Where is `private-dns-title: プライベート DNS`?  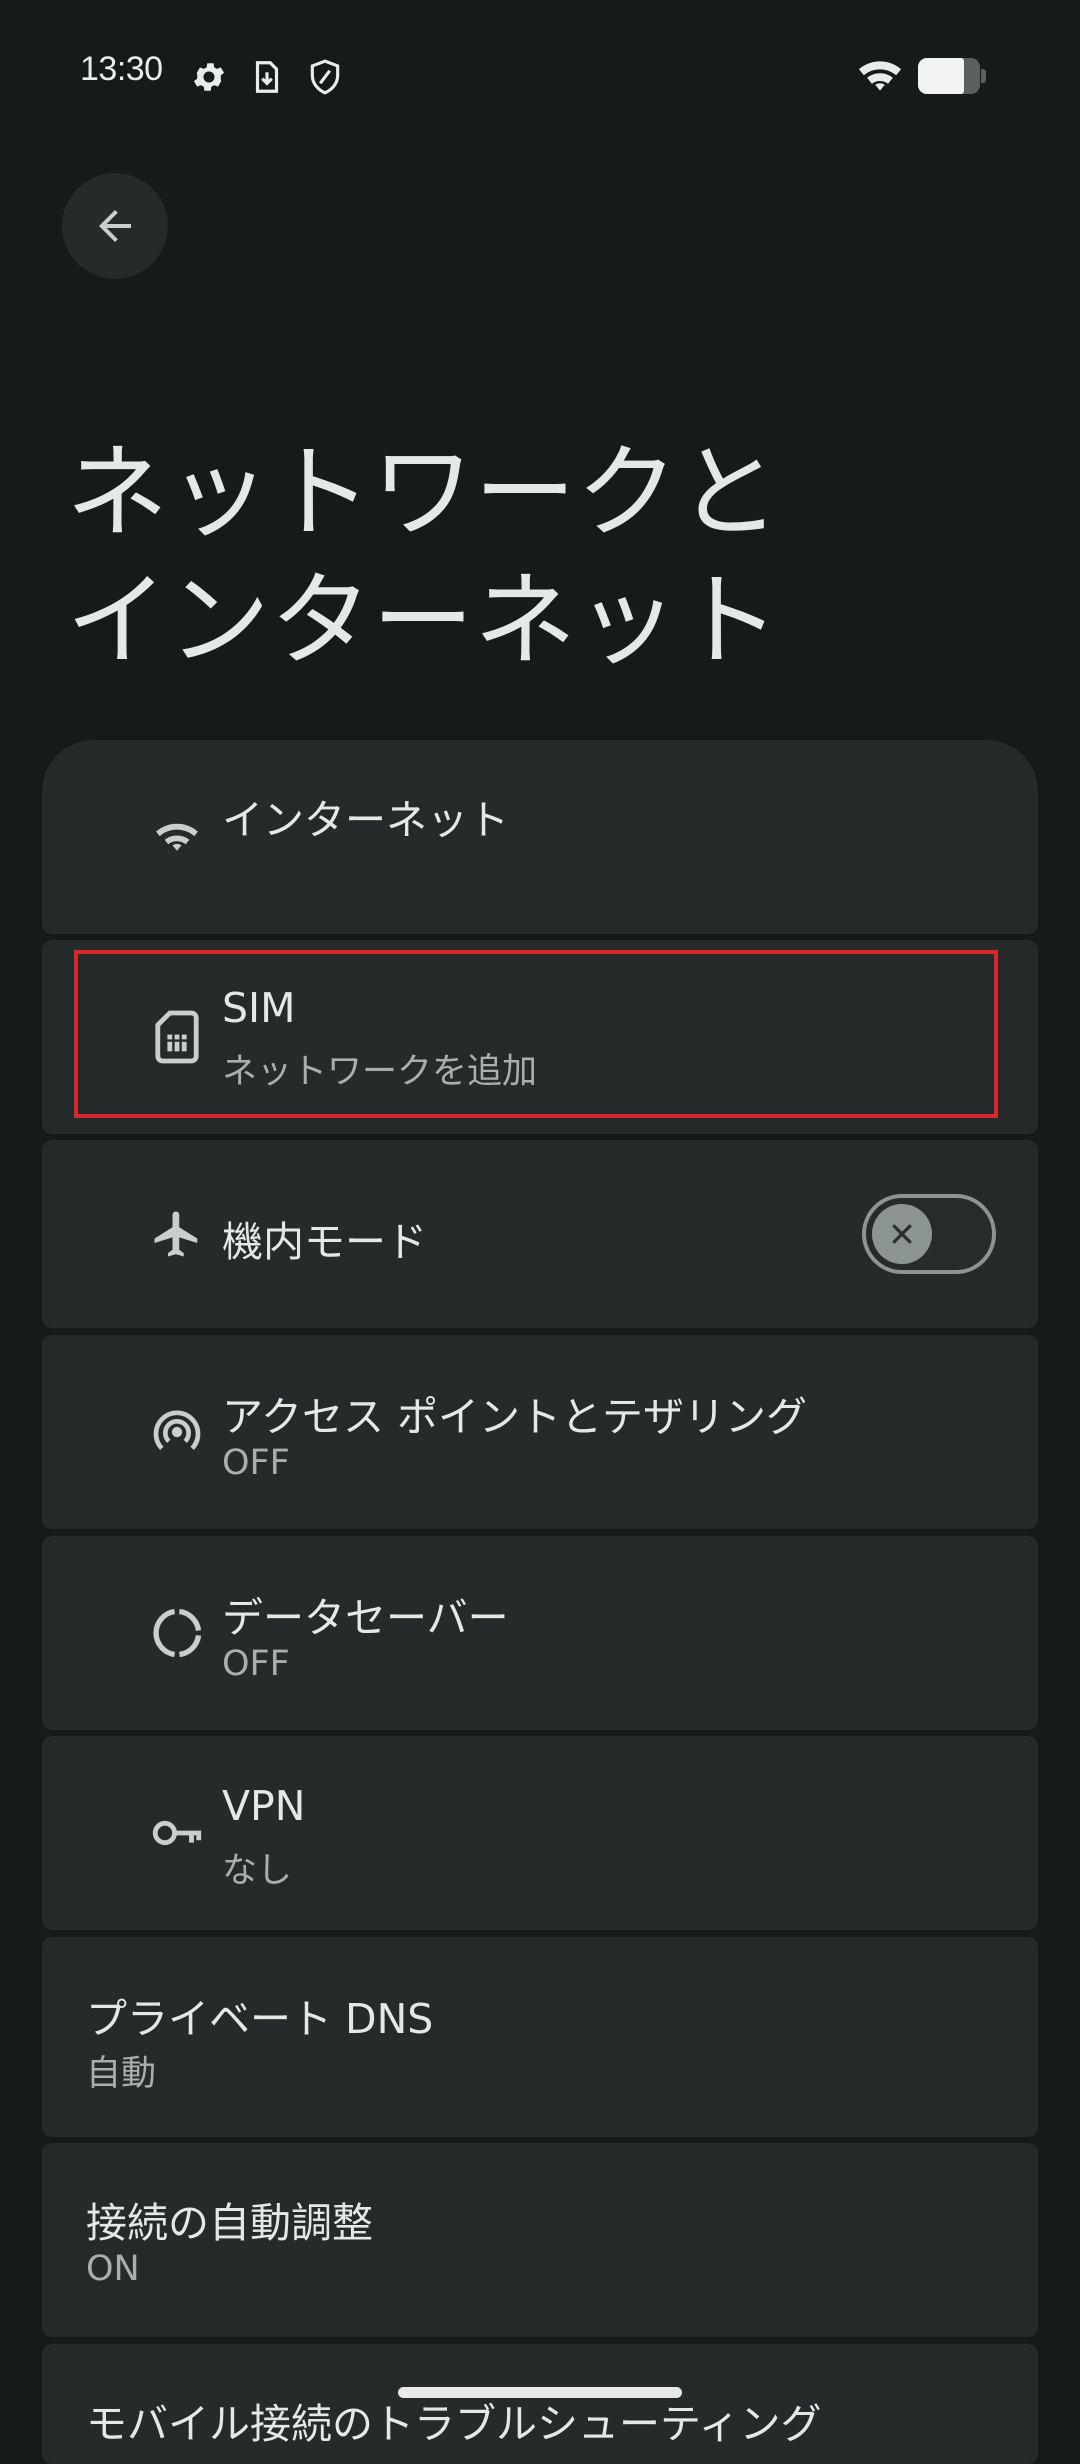 private-dns-title: プライベート DNS is located at coordinates (260, 2019).